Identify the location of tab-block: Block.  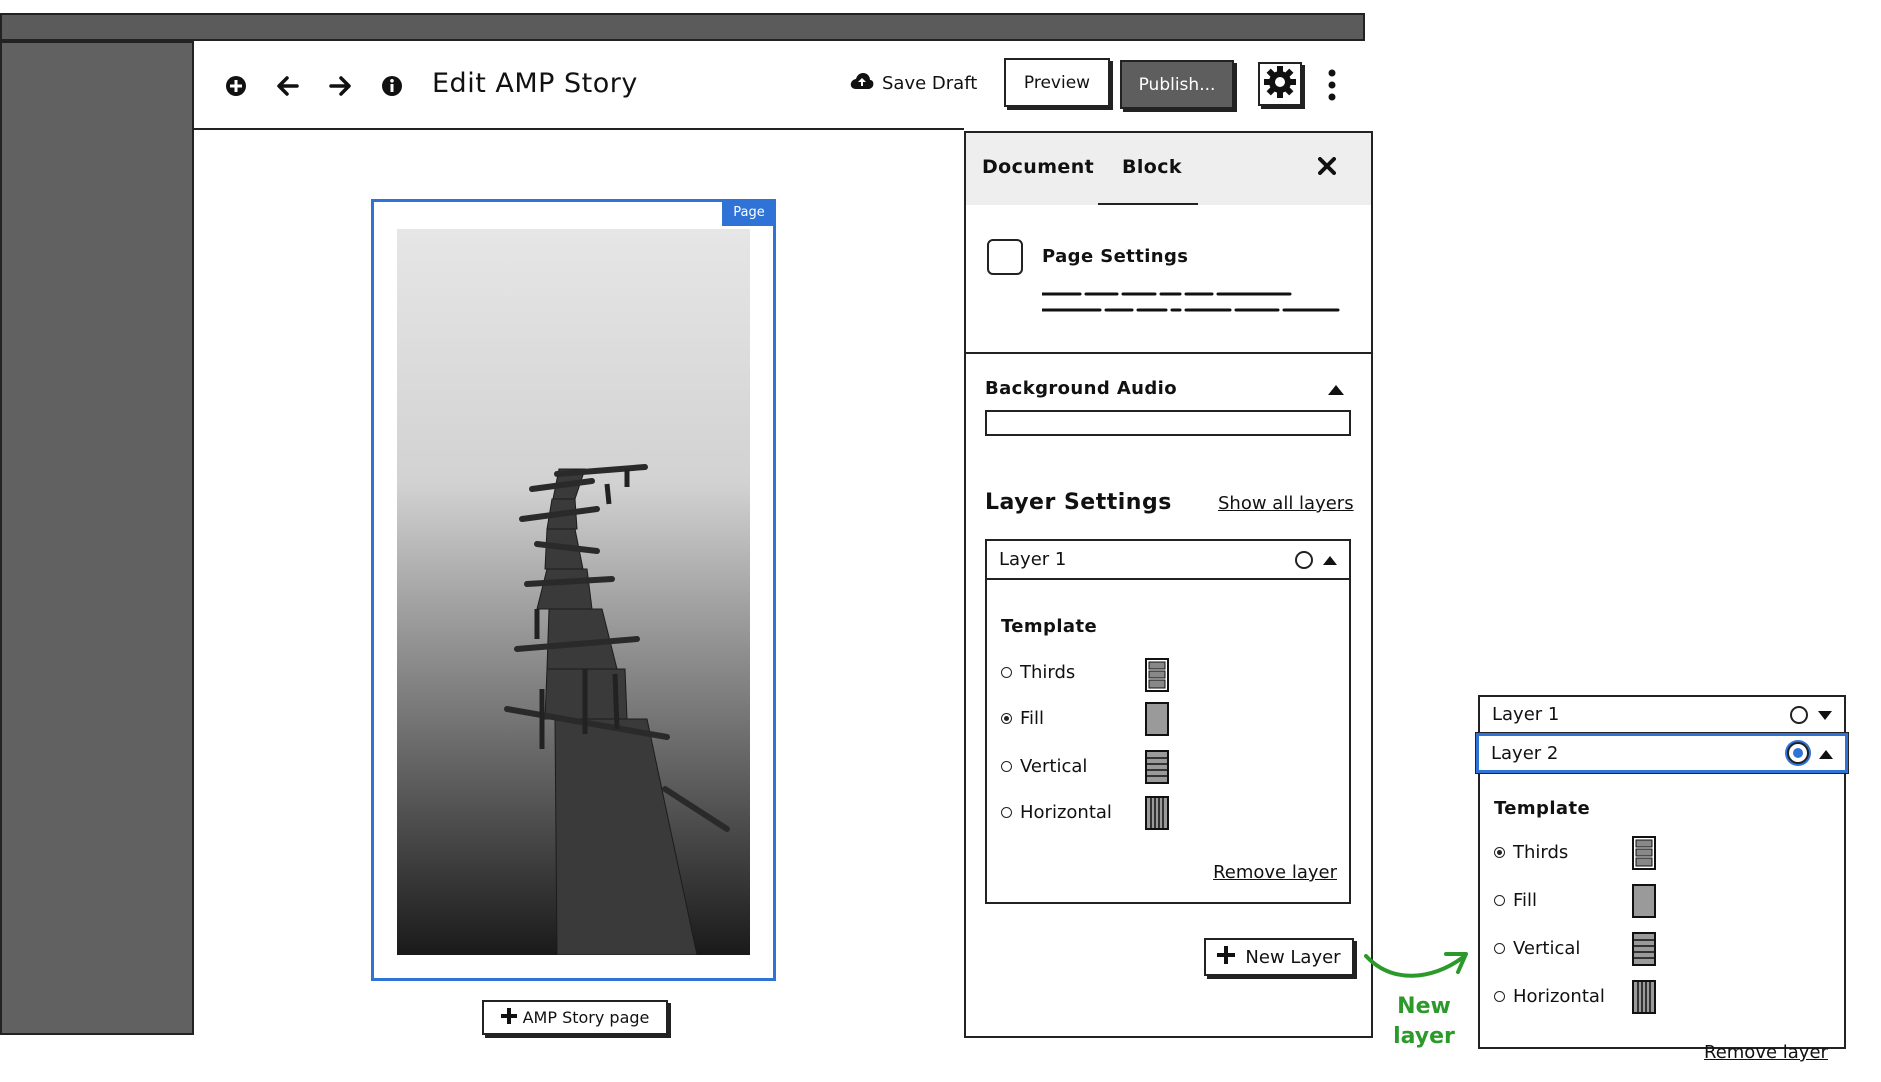
(1152, 167).